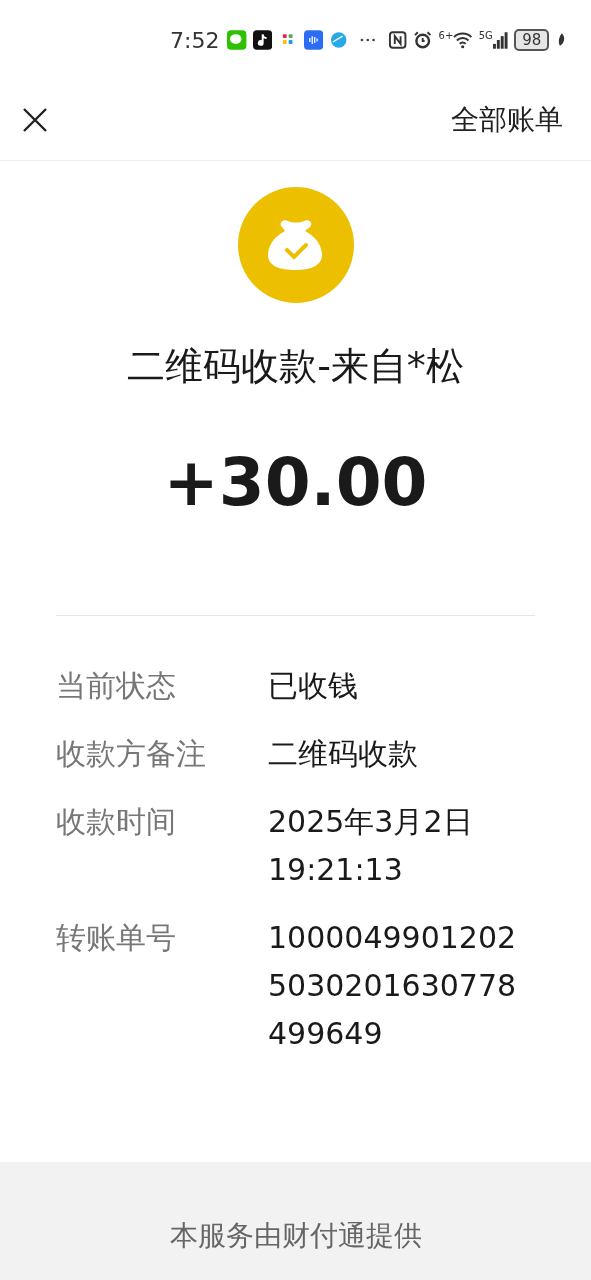 This screenshot has height=1280, width=591. What do you see at coordinates (313, 686) in the screenshot?
I see `detail-value: 已收钱` at bounding box center [313, 686].